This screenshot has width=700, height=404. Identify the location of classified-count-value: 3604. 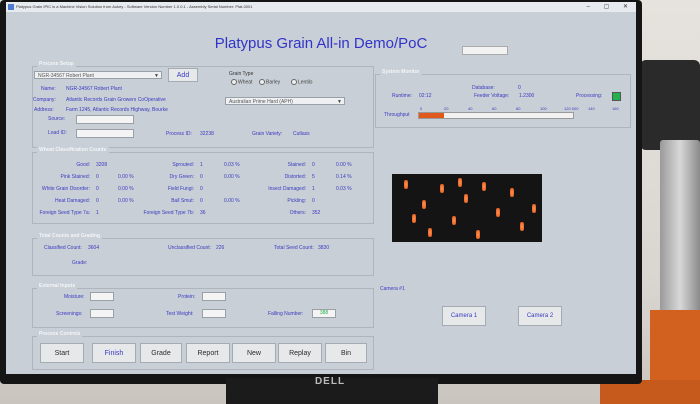
(94, 248).